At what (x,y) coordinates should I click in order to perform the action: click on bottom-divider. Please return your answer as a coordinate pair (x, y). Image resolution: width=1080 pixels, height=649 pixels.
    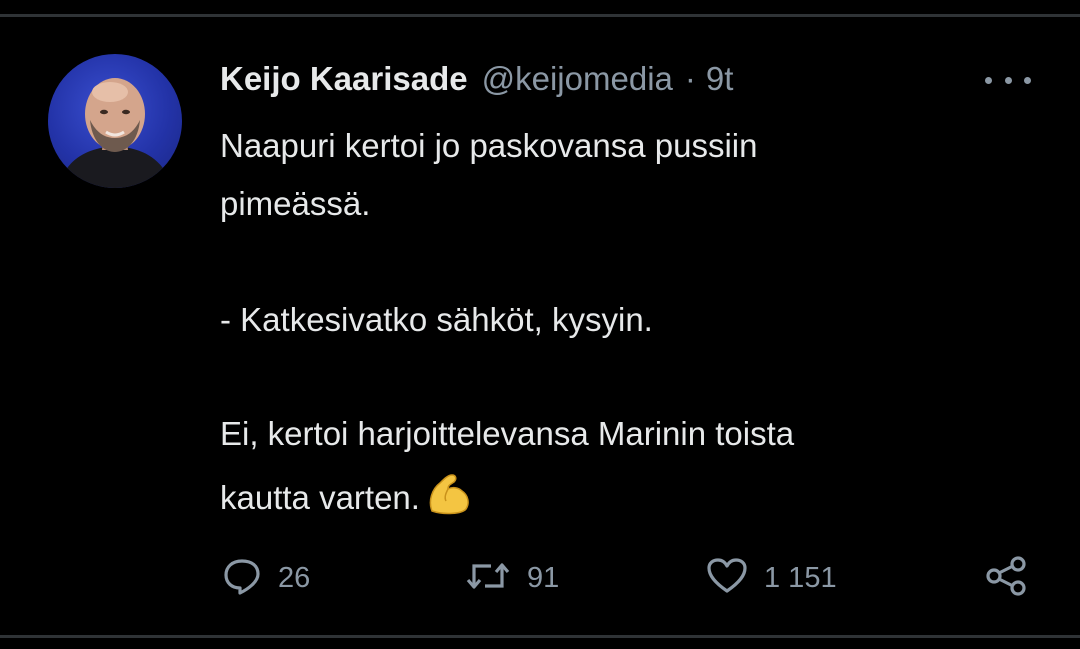
    Looking at the image, I should click on (540, 636).